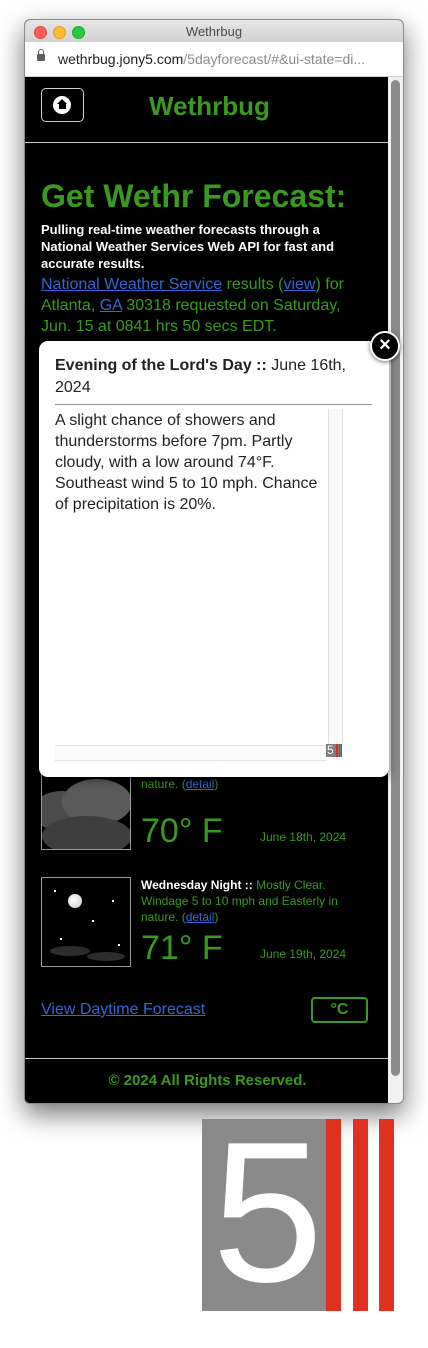  Describe the element at coordinates (268, 1212) in the screenshot. I see `logo-number: 5` at that location.